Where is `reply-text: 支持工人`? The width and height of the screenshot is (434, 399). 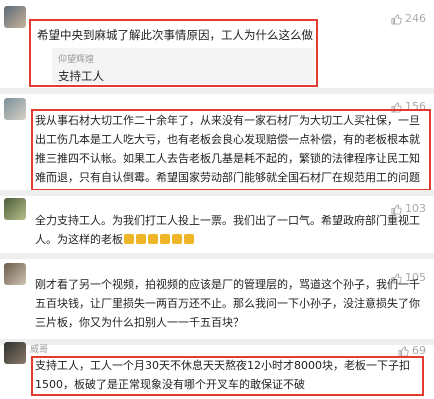
reply-text: 支持工人 is located at coordinates (81, 76).